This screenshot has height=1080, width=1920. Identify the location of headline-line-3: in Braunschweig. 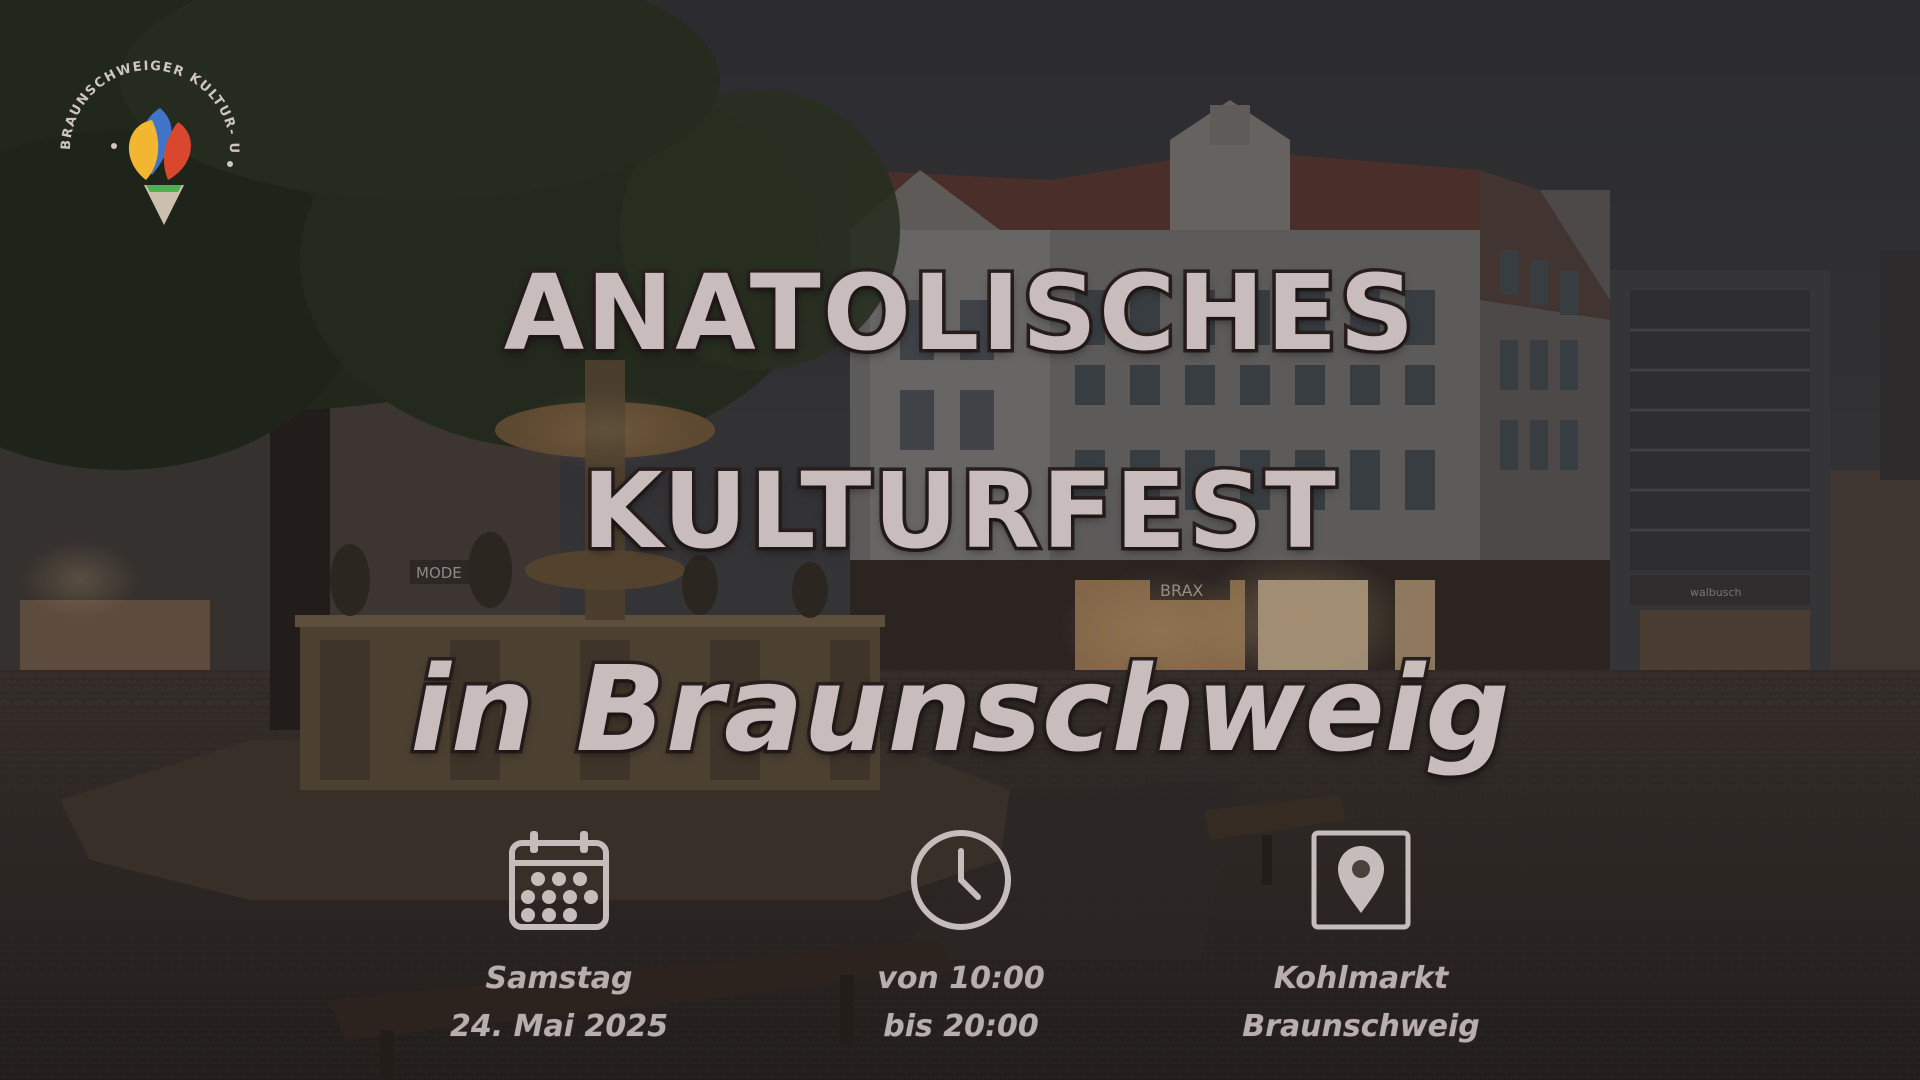
(960, 709).